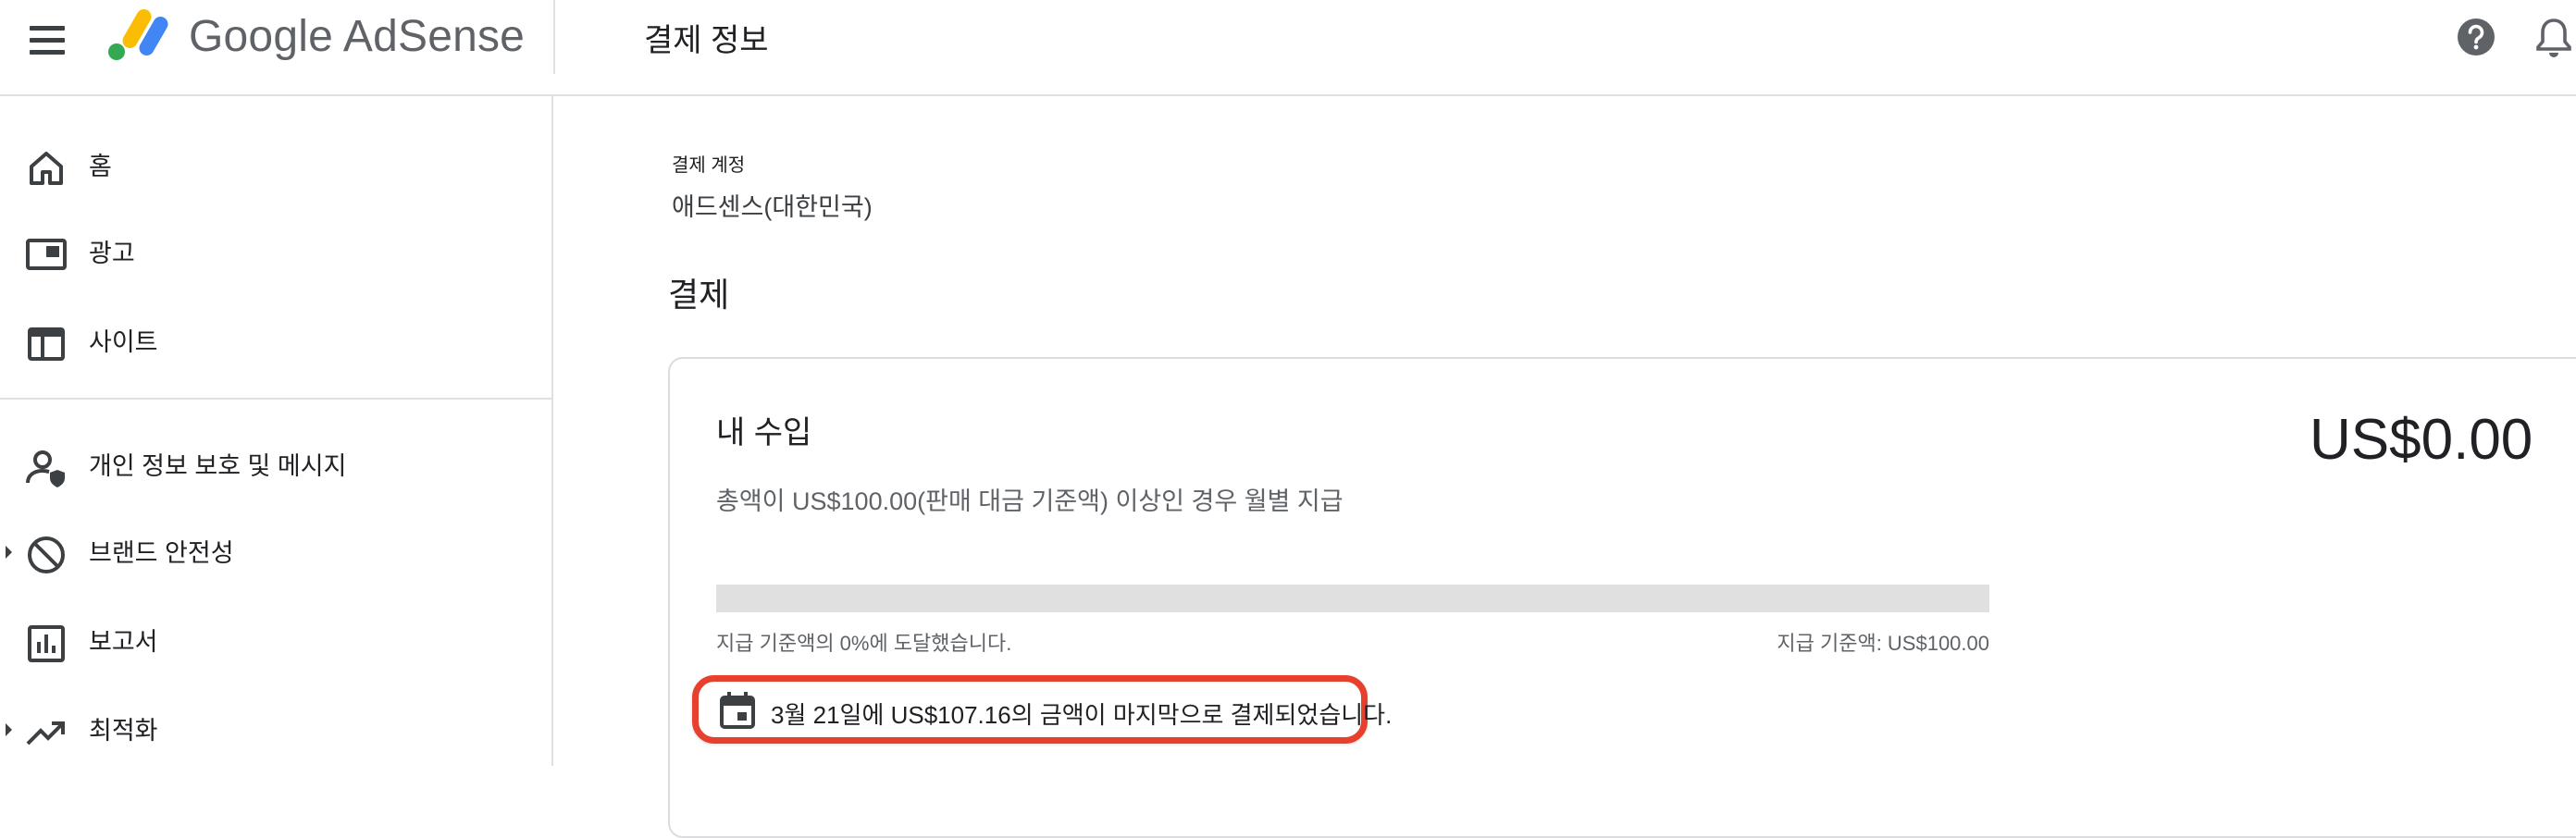 The width and height of the screenshot is (2576, 838). I want to click on header-divider, so click(554, 37).